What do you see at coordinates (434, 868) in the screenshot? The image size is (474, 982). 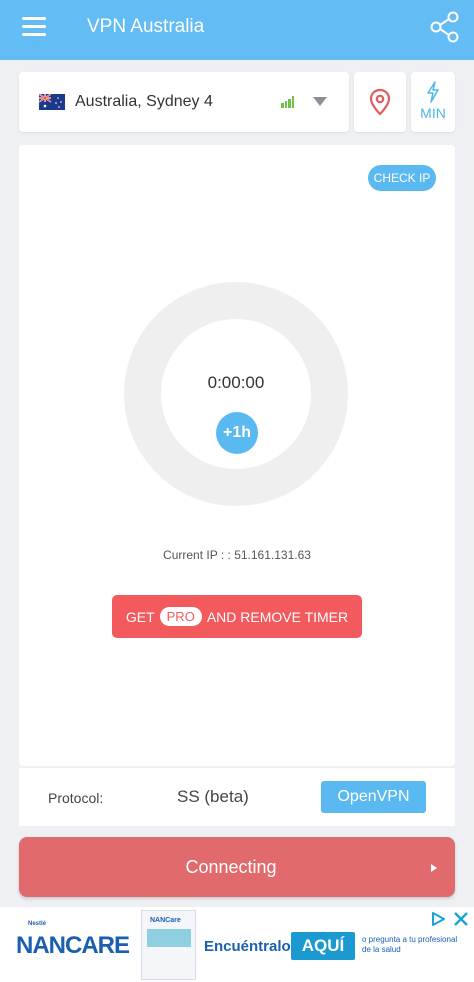 I see `play-arrow-icon` at bounding box center [434, 868].